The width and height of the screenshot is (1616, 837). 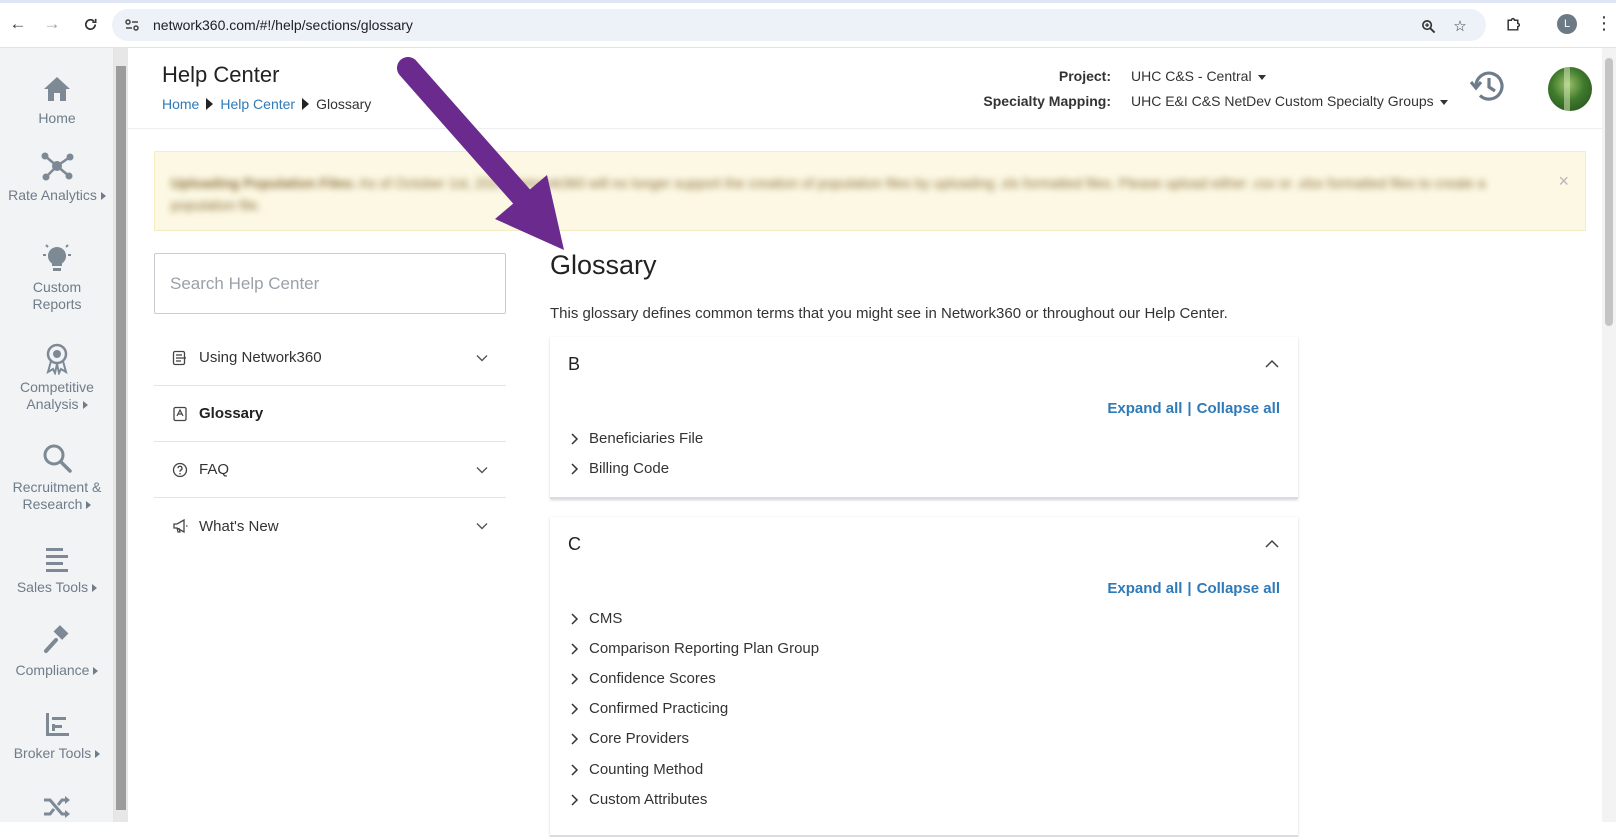 I want to click on alert-close-button: ×, so click(x=1563, y=181).